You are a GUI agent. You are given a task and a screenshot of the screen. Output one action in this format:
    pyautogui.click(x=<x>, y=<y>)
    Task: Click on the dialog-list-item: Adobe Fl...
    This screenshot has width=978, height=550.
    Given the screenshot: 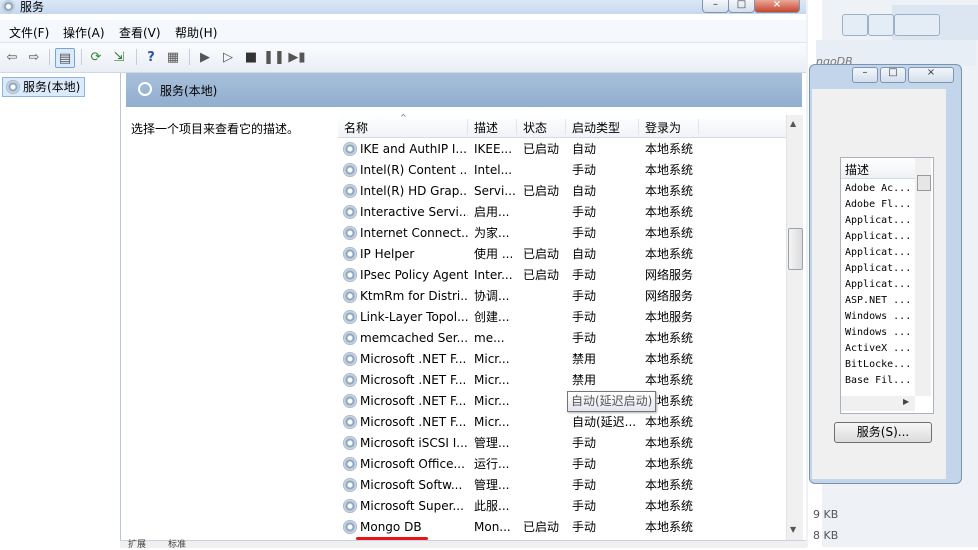 What is the action you would take?
    pyautogui.click(x=878, y=204)
    